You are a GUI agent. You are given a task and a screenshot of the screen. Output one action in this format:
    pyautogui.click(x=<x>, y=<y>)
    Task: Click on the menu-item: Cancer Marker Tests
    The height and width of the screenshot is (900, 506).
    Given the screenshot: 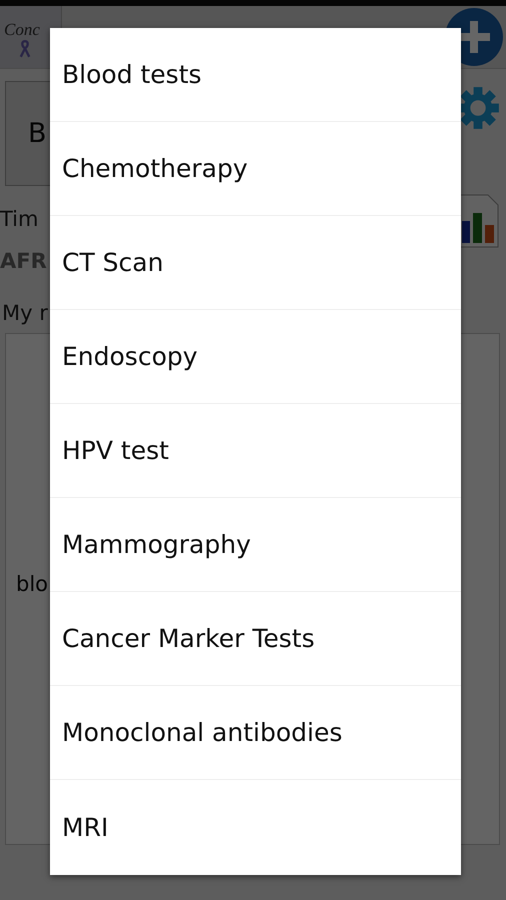 What is the action you would take?
    pyautogui.click(x=255, y=639)
    